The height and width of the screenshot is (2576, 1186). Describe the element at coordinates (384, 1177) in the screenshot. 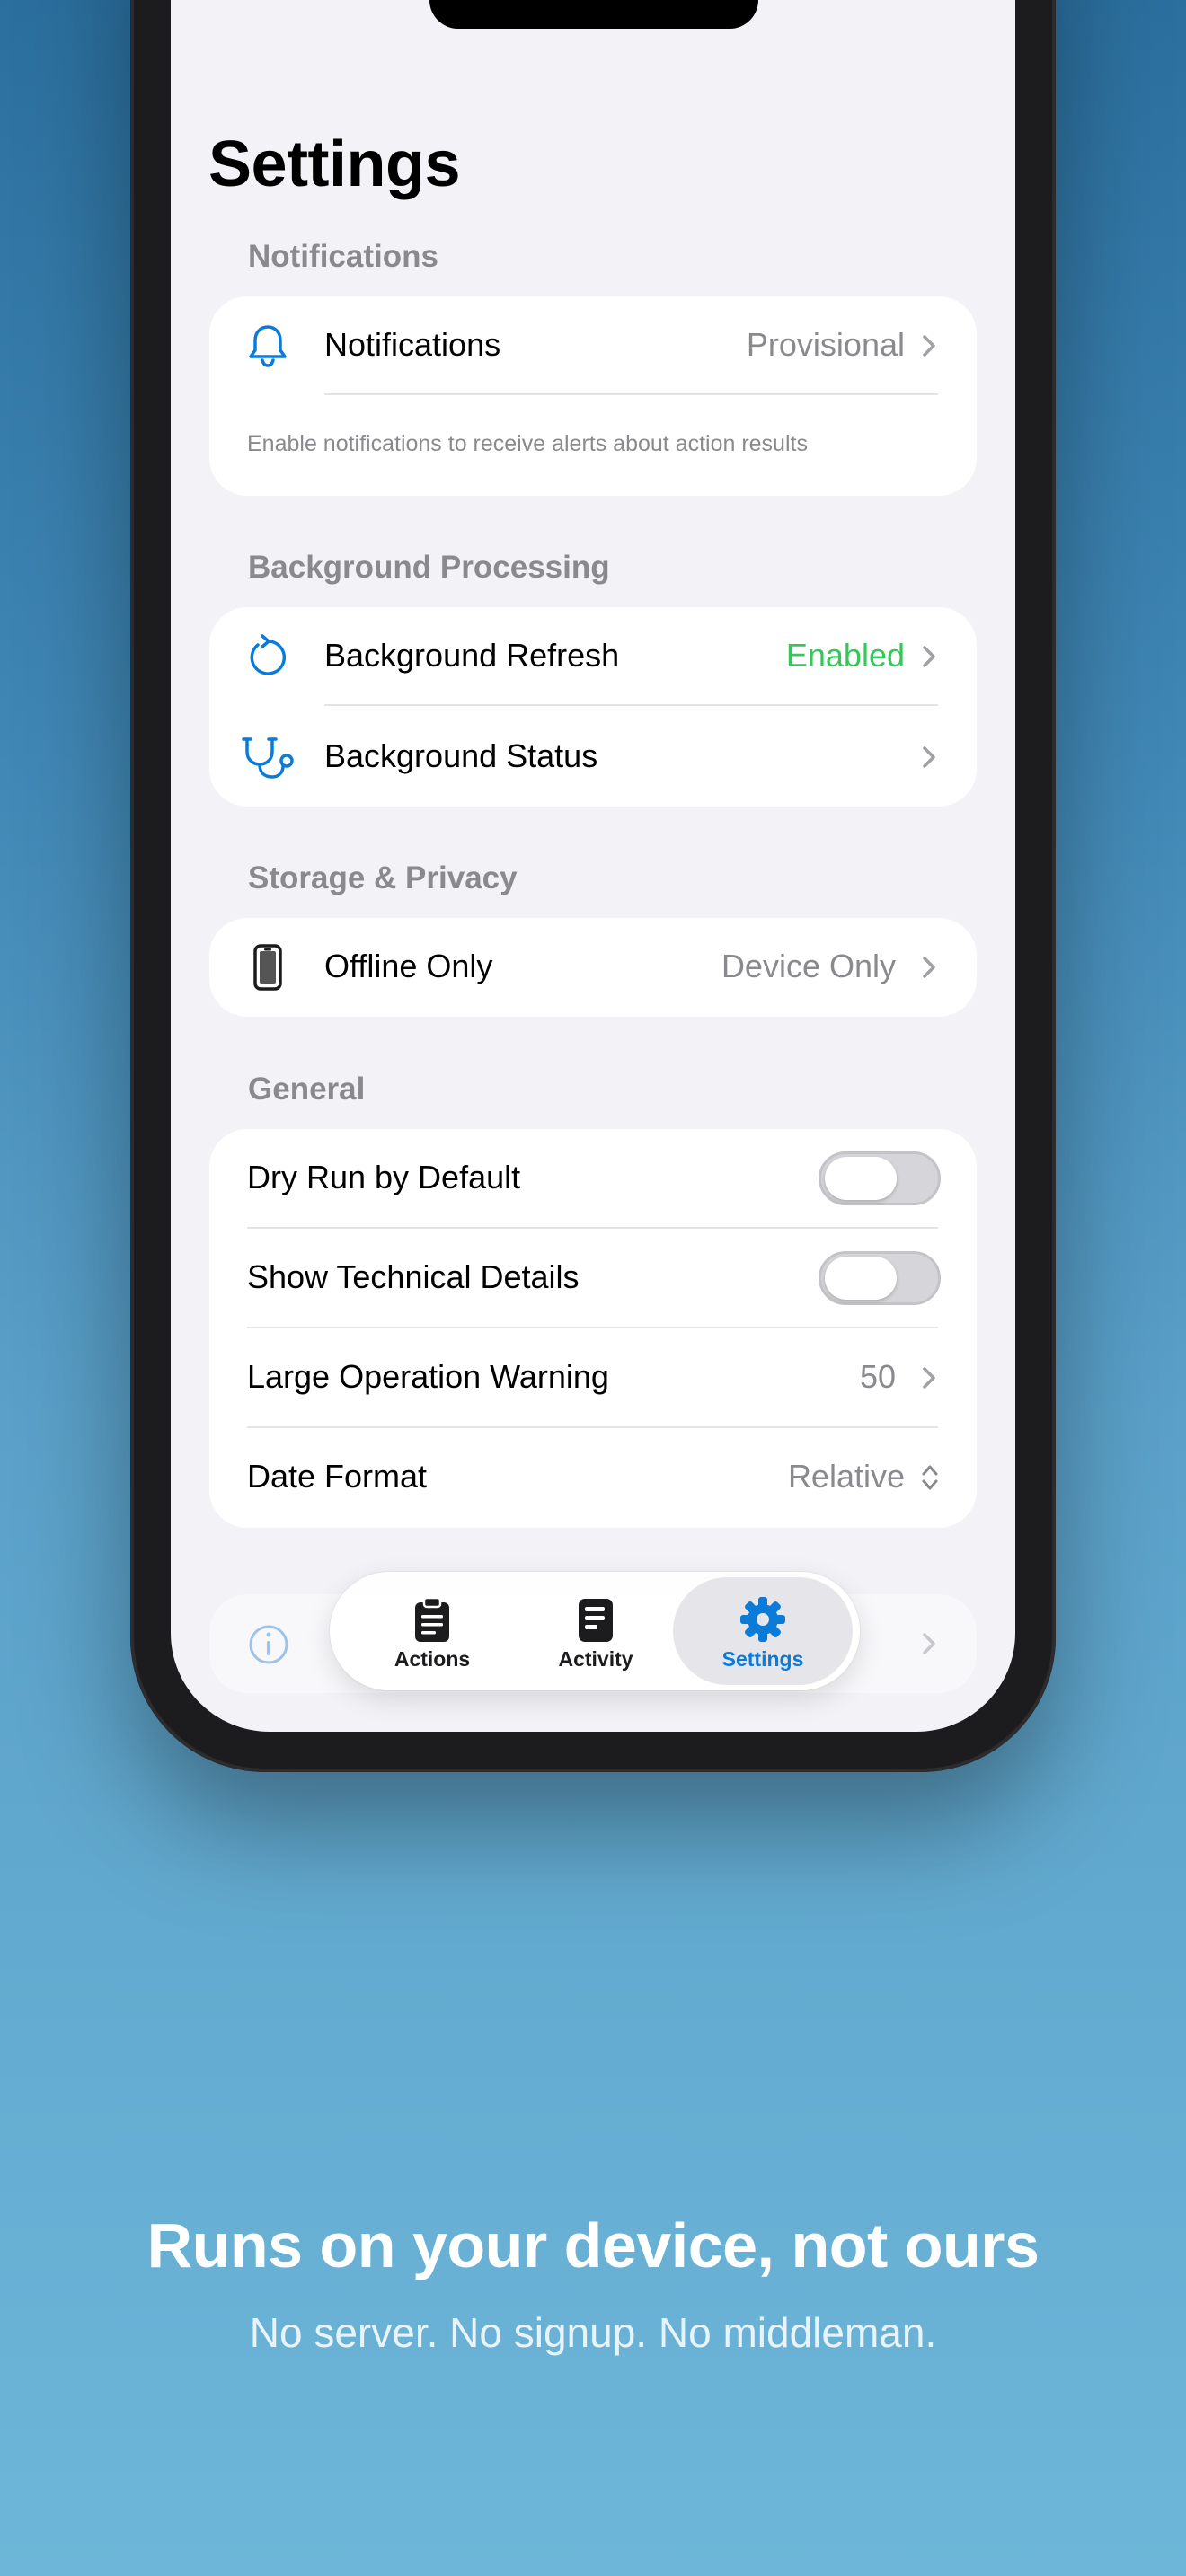

I see `dry-run-label: Dry Run by Default` at that location.